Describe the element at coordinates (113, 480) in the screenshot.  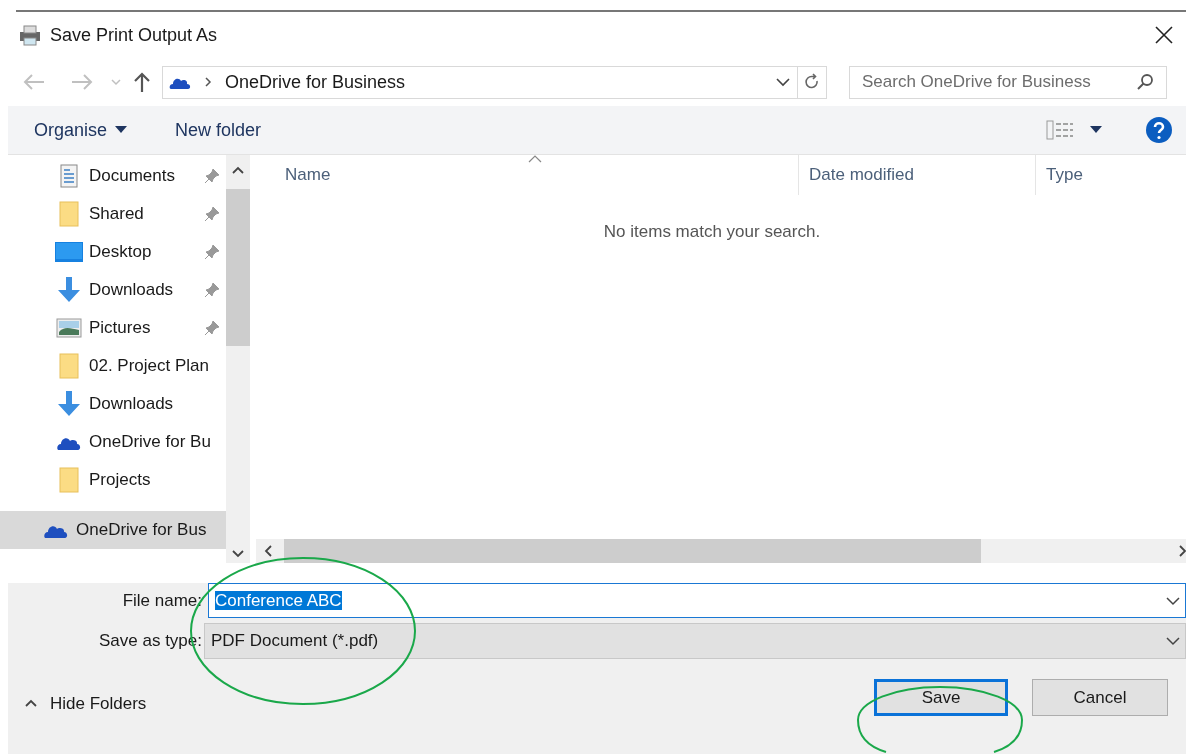
I see `sidebar-item: Projects` at that location.